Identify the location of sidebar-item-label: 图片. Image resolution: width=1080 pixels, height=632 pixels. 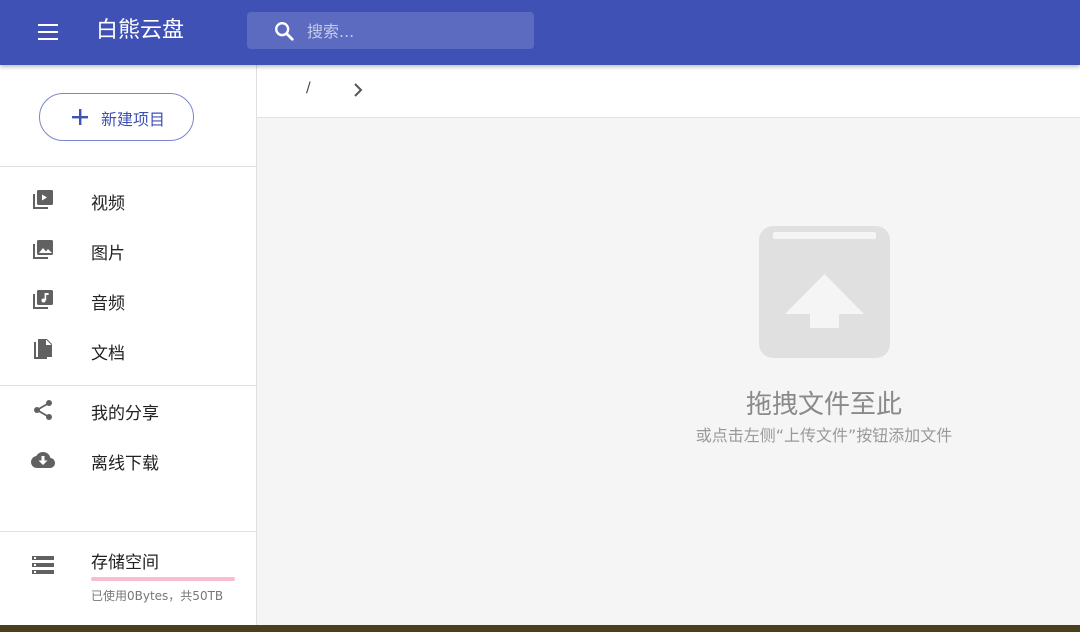
(108, 254).